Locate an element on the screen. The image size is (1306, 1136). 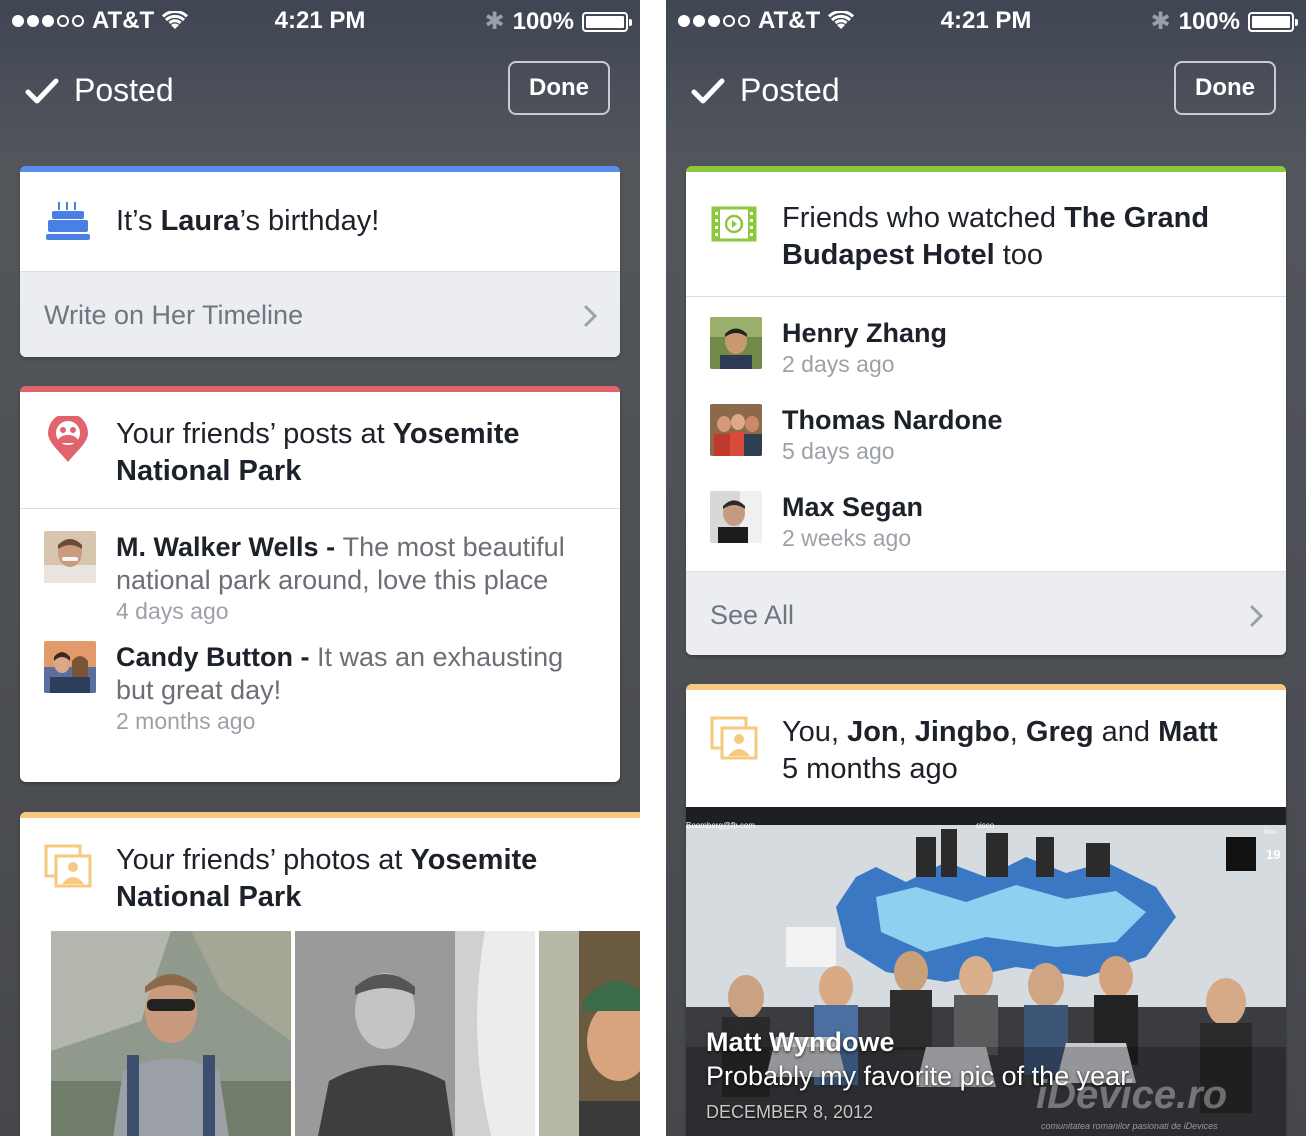
calendar-month: Nov is located at coordinates (1270, 832).